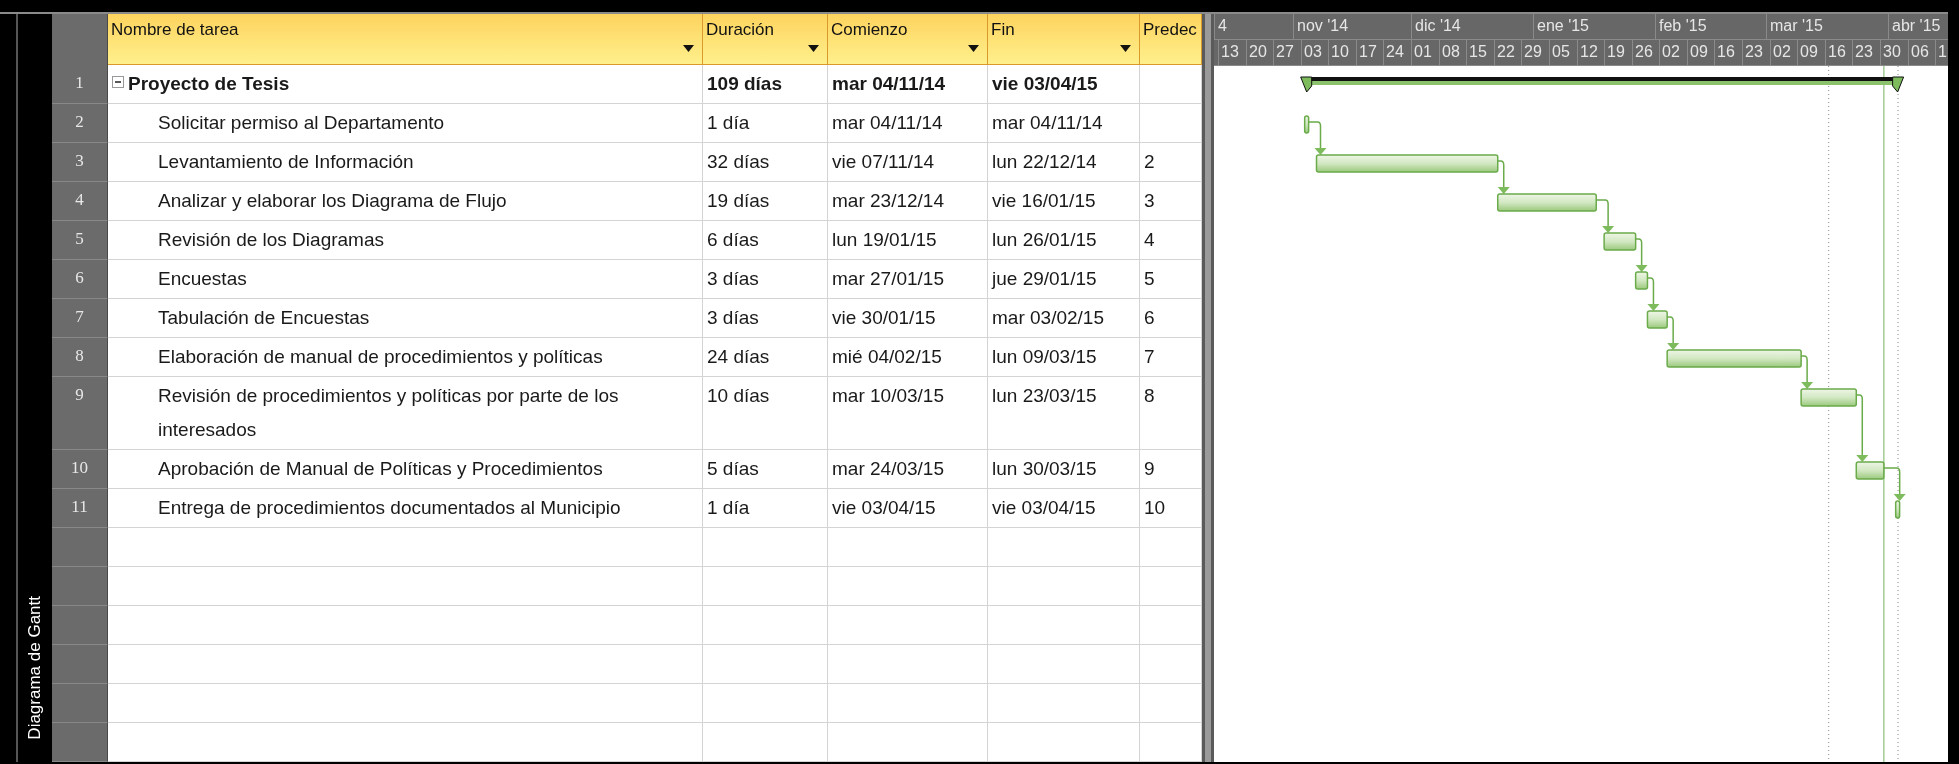  Describe the element at coordinates (286, 162) in the screenshot. I see `task-name: Levantamiento de Información` at that location.